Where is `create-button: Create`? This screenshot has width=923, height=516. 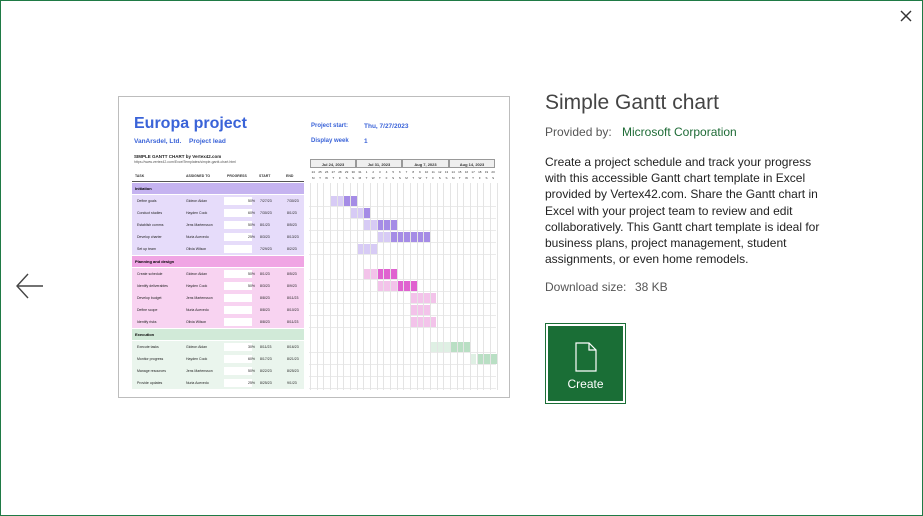
create-button: Create is located at coordinates (585, 363).